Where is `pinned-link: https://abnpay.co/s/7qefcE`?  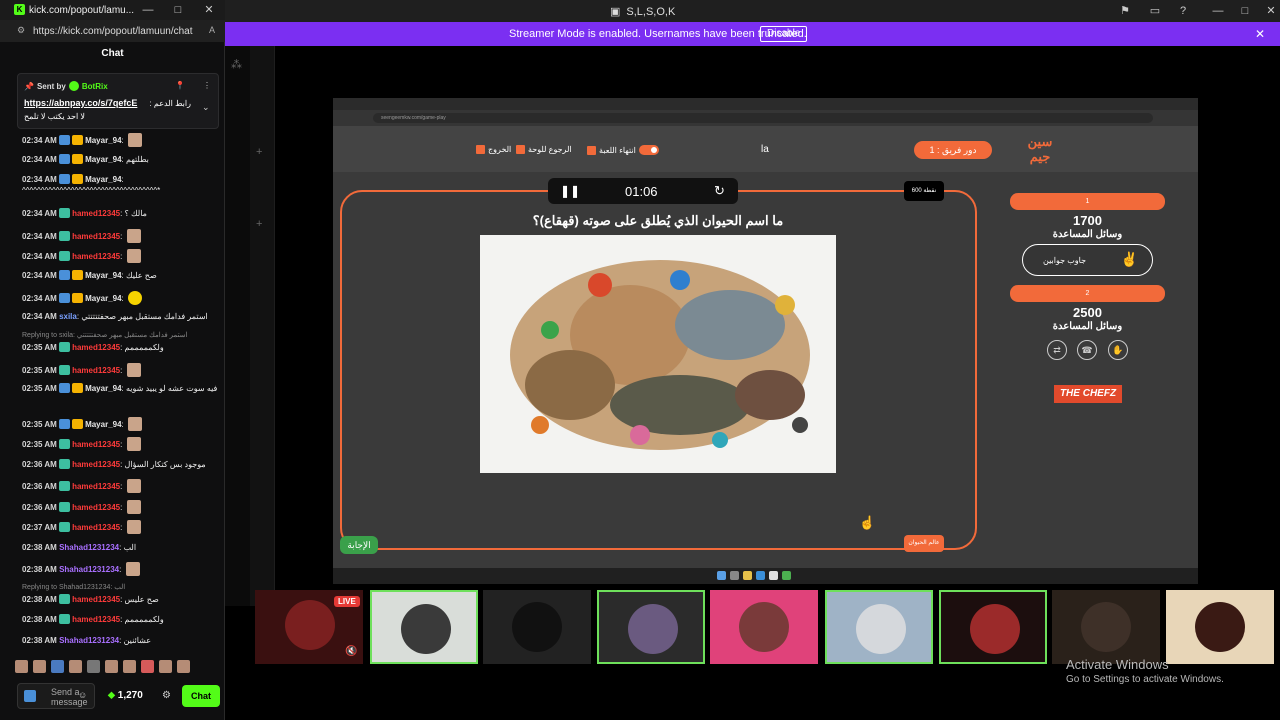 pinned-link: https://abnpay.co/s/7qefcE is located at coordinates (80, 103).